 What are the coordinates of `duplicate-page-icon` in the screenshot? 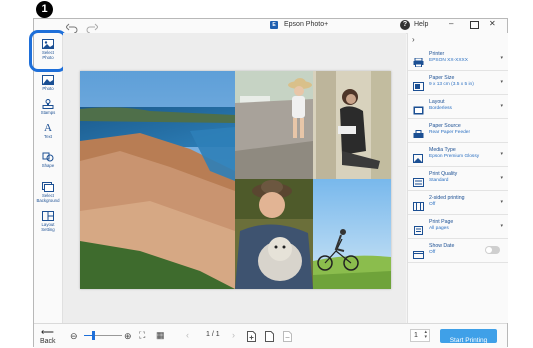 It's located at (269, 338).